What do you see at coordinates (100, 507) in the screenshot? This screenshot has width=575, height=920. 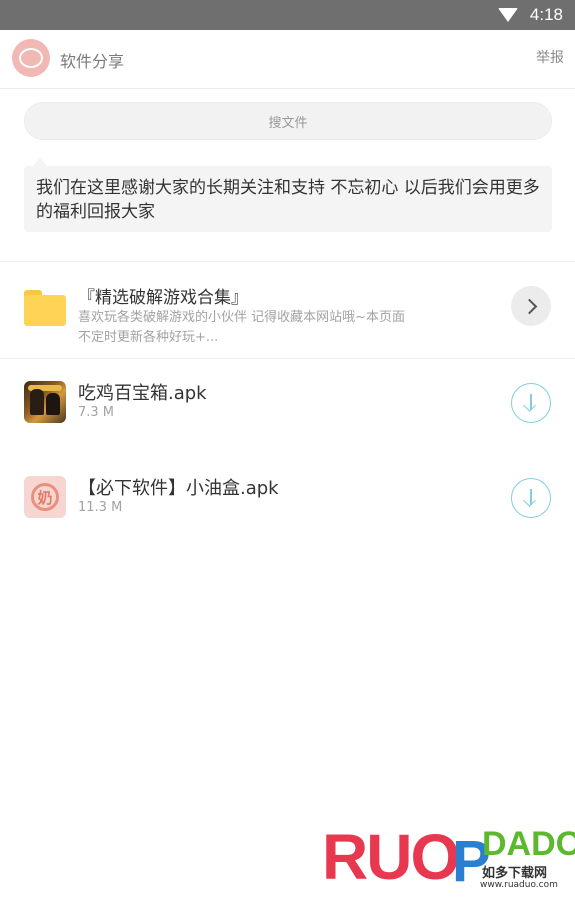 I see `file-size: 11.3 M` at bounding box center [100, 507].